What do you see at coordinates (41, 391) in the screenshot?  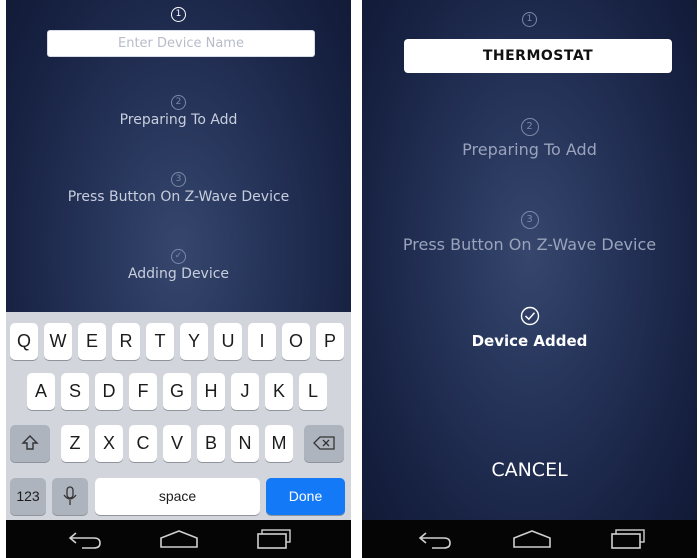 I see `key-a: A` at bounding box center [41, 391].